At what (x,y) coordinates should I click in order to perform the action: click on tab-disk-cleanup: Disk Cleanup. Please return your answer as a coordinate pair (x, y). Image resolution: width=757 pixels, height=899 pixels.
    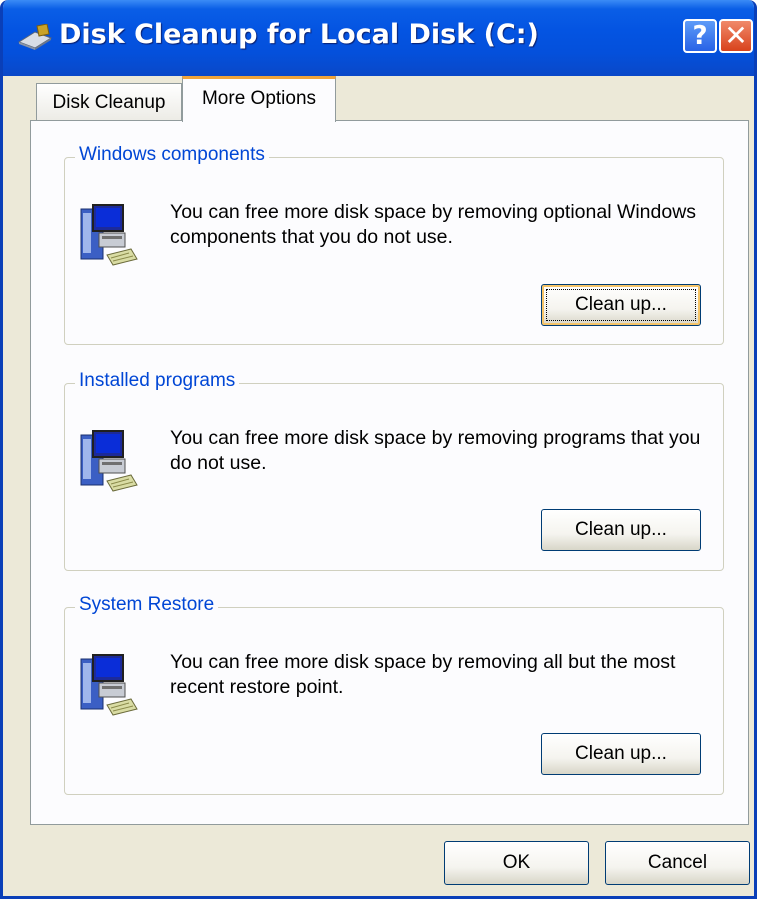
    Looking at the image, I should click on (109, 102).